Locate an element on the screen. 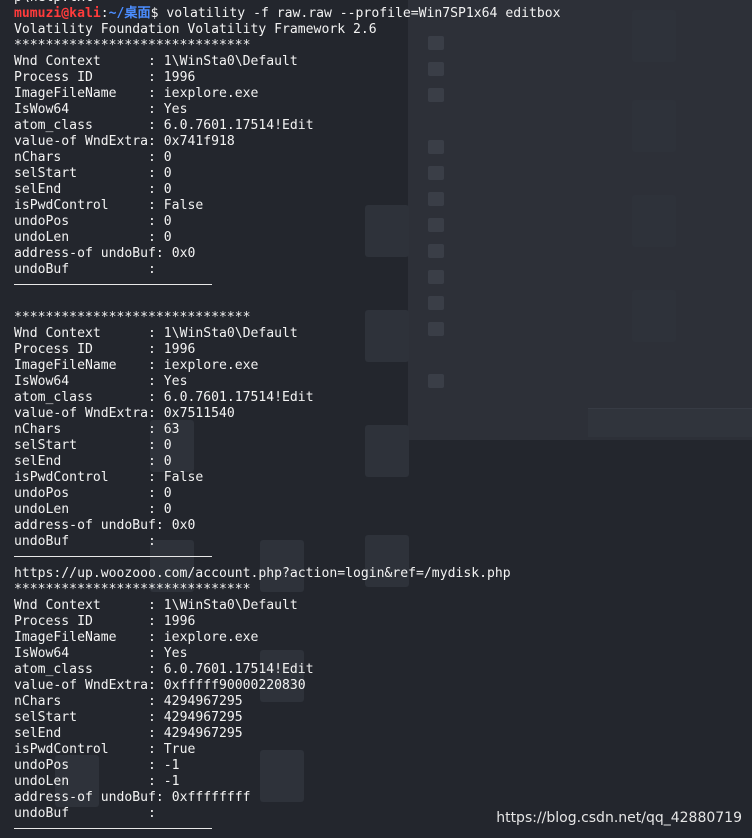 The height and width of the screenshot is (838, 752). watermark: https://blog.csdn.net/qq_42880719 is located at coordinates (619, 818).